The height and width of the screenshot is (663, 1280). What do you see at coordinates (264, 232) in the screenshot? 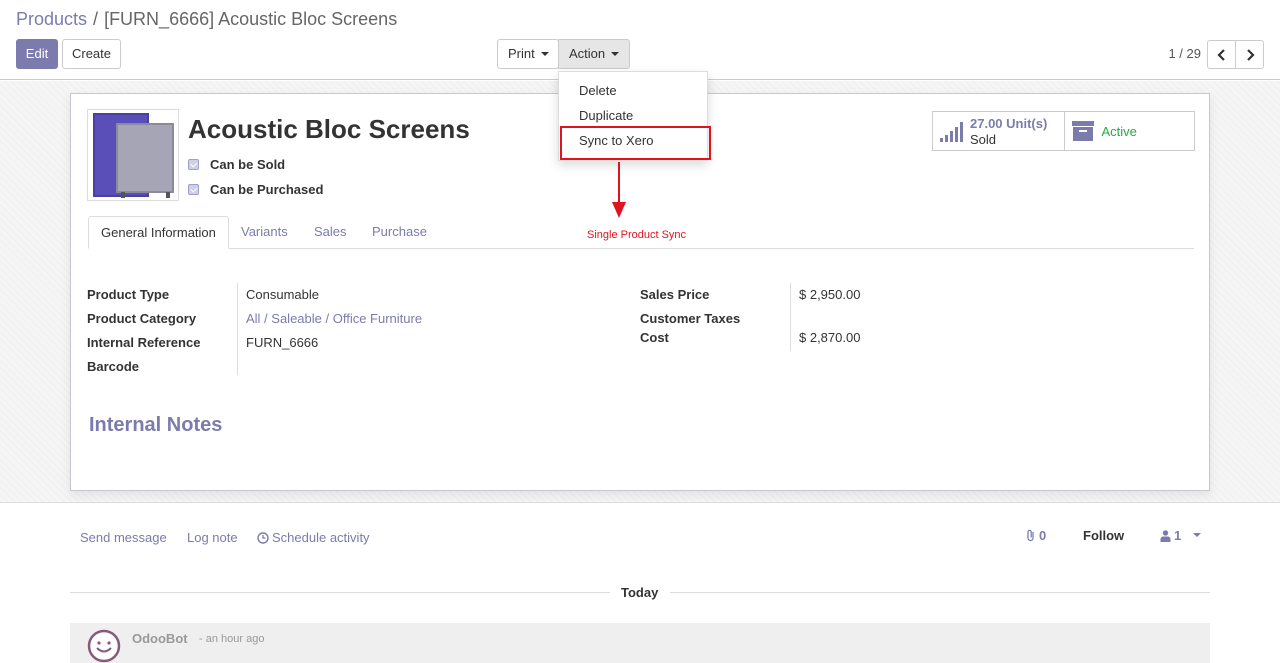
I see `tab-variants: Variants` at bounding box center [264, 232].